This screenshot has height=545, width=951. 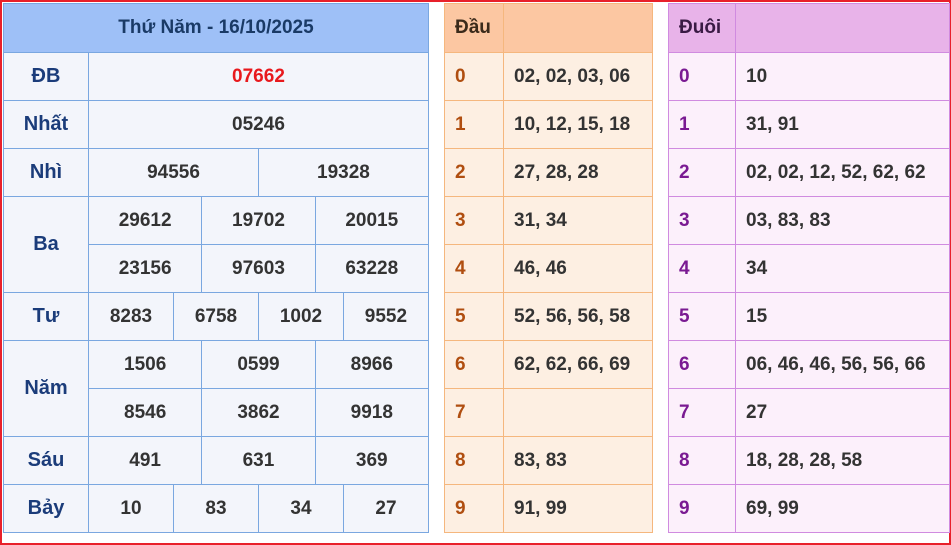 What do you see at coordinates (702, 220) in the screenshot?
I see `duoi-digit: 3` at bounding box center [702, 220].